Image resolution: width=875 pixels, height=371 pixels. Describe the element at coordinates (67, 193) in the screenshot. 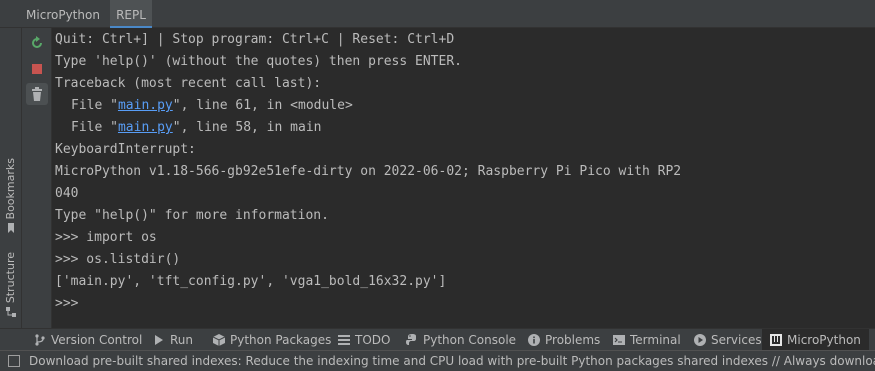

I see `console-line: 040` at that location.